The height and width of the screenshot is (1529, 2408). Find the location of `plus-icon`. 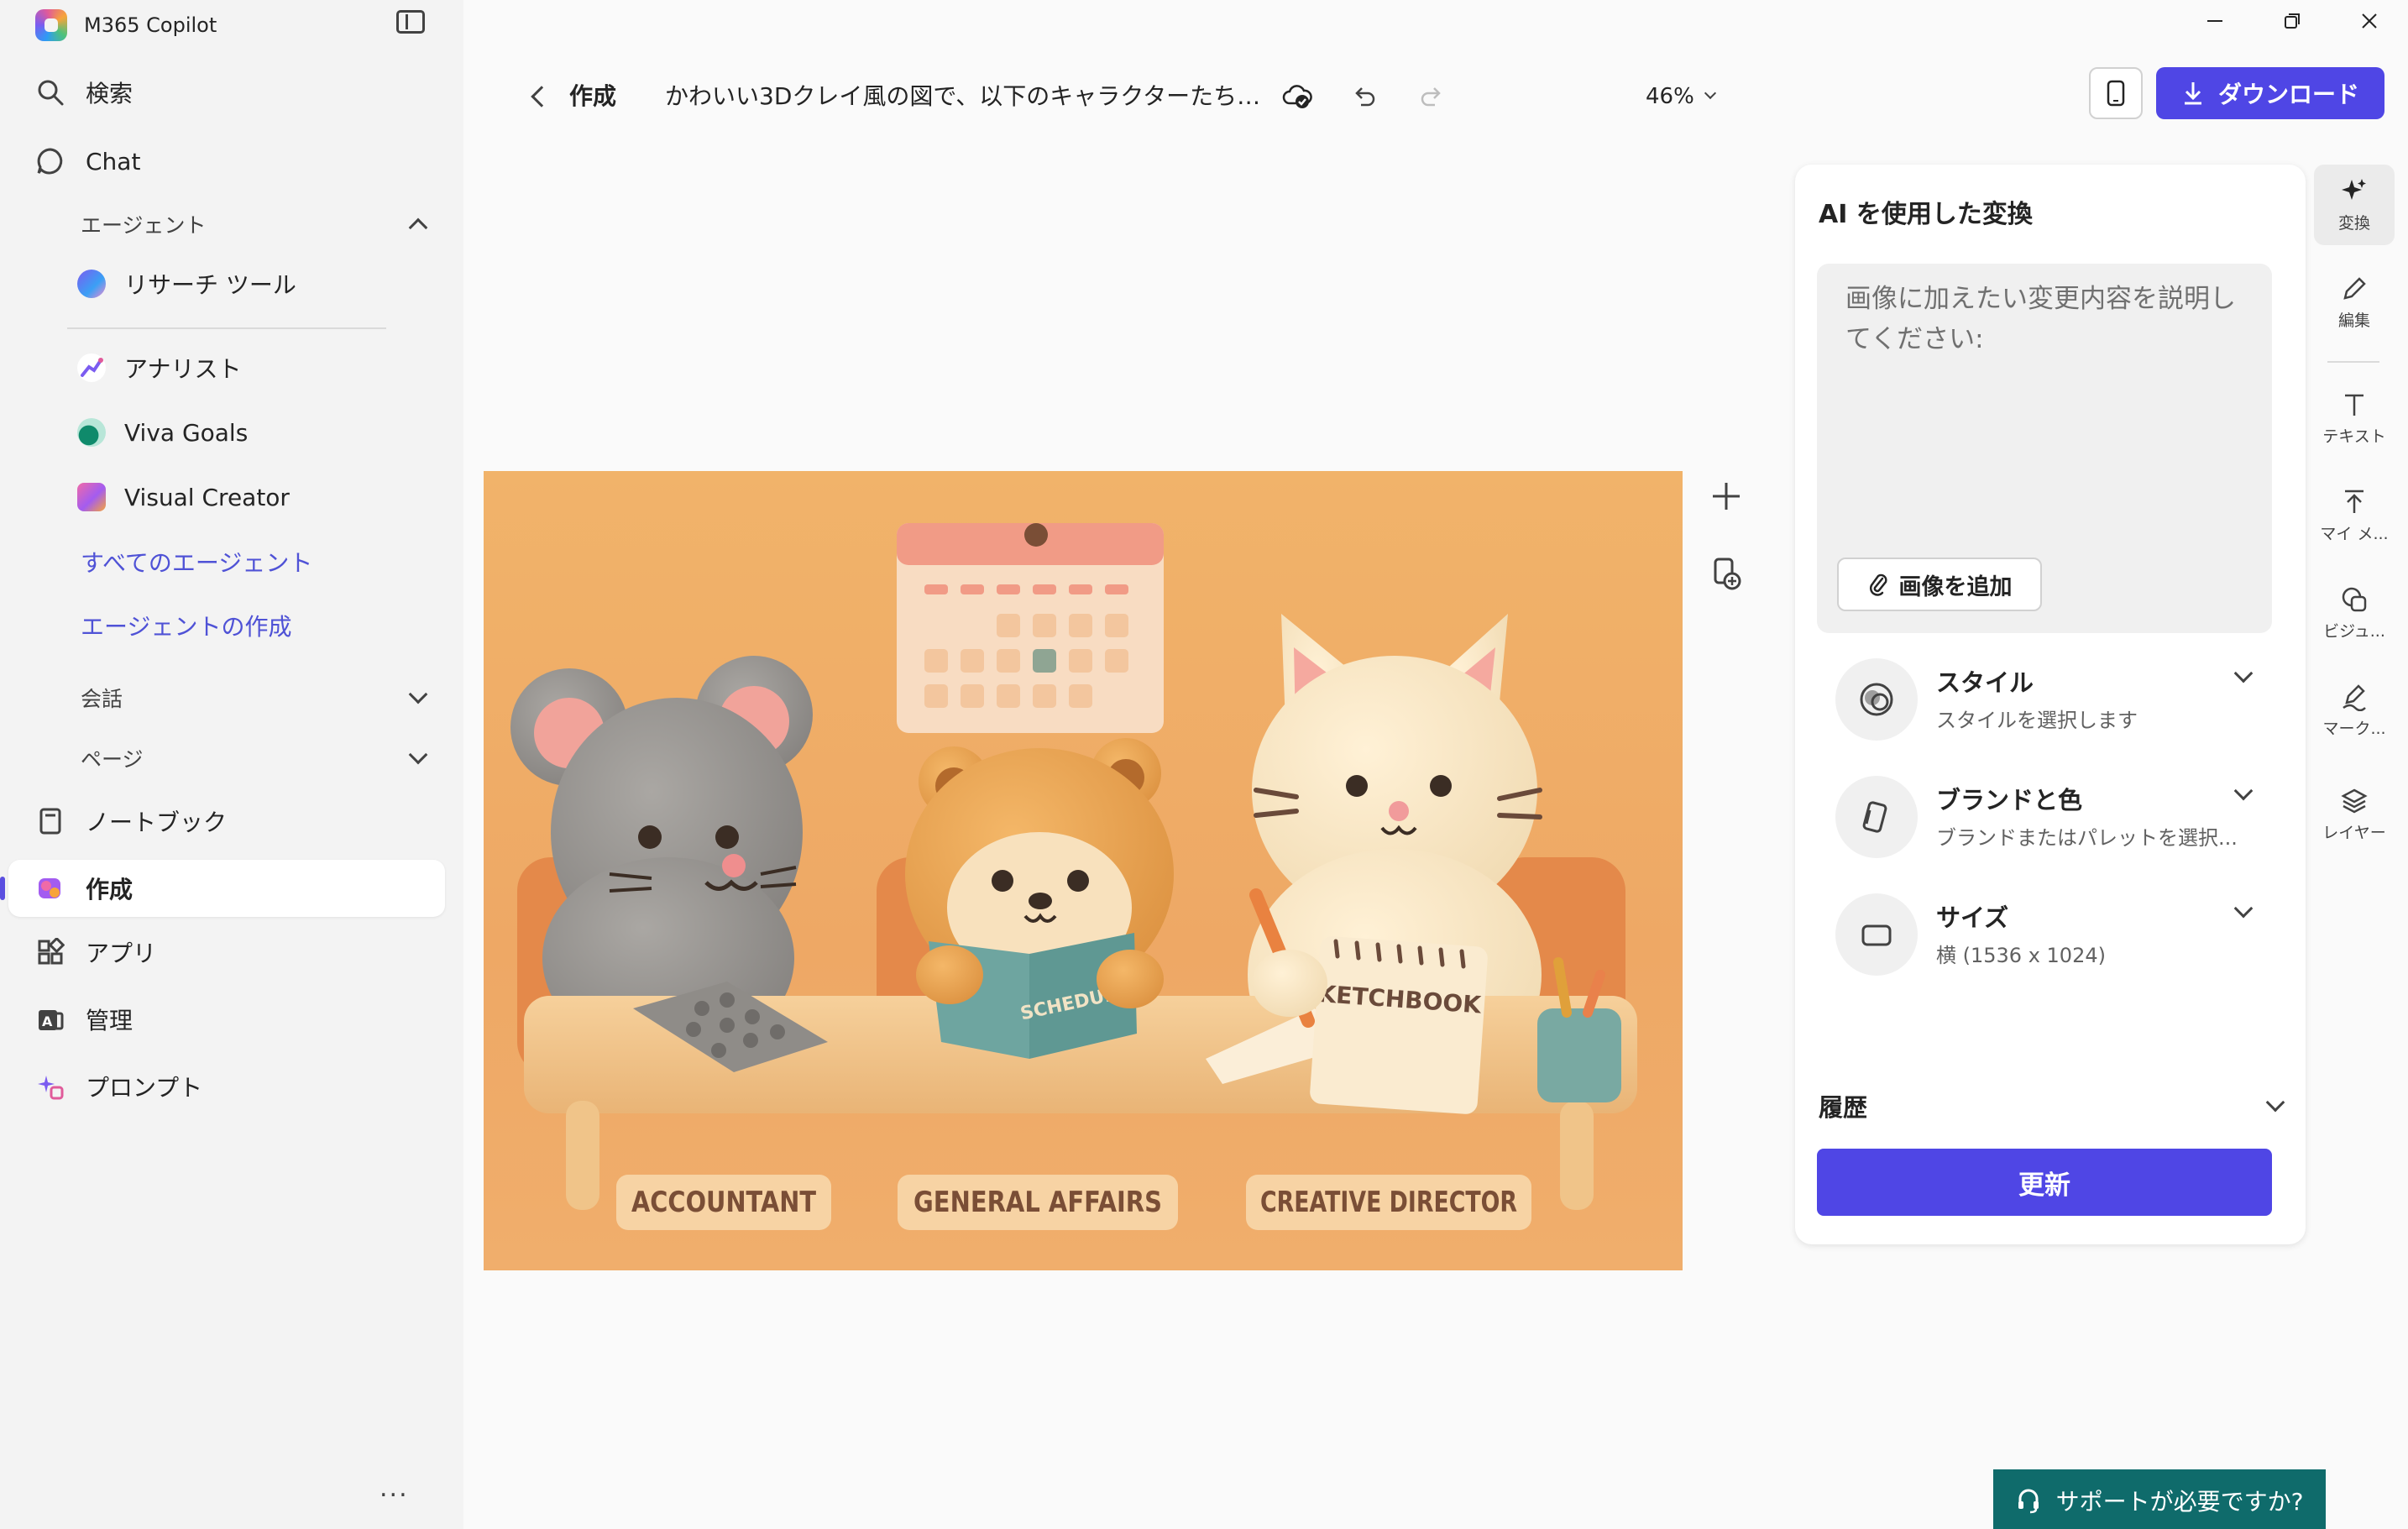

plus-icon is located at coordinates (1727, 497).